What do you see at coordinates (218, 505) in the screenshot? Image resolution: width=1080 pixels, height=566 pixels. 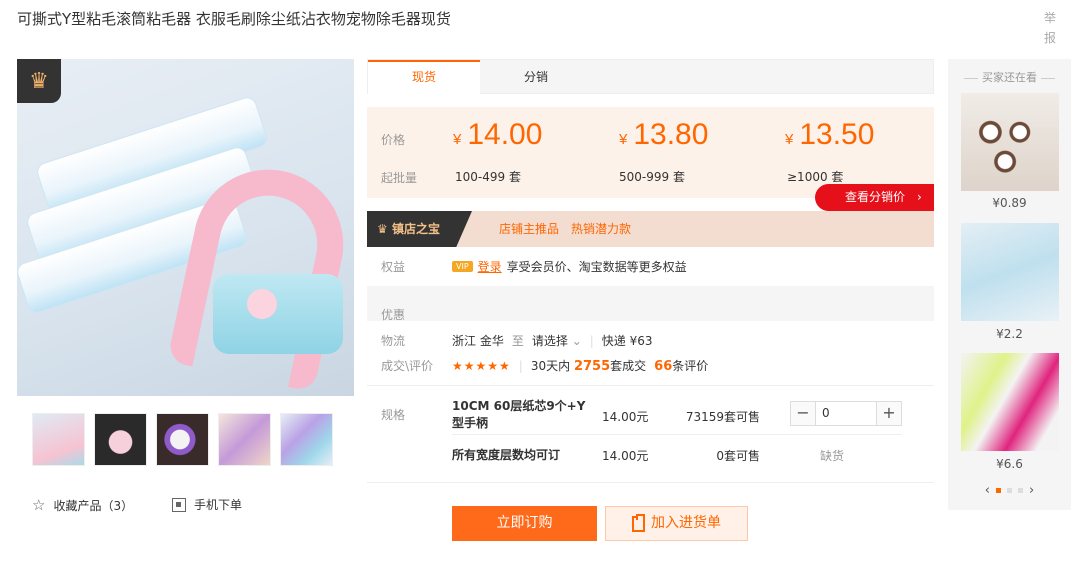 I see `mobile-order-label: 手机下单` at bounding box center [218, 505].